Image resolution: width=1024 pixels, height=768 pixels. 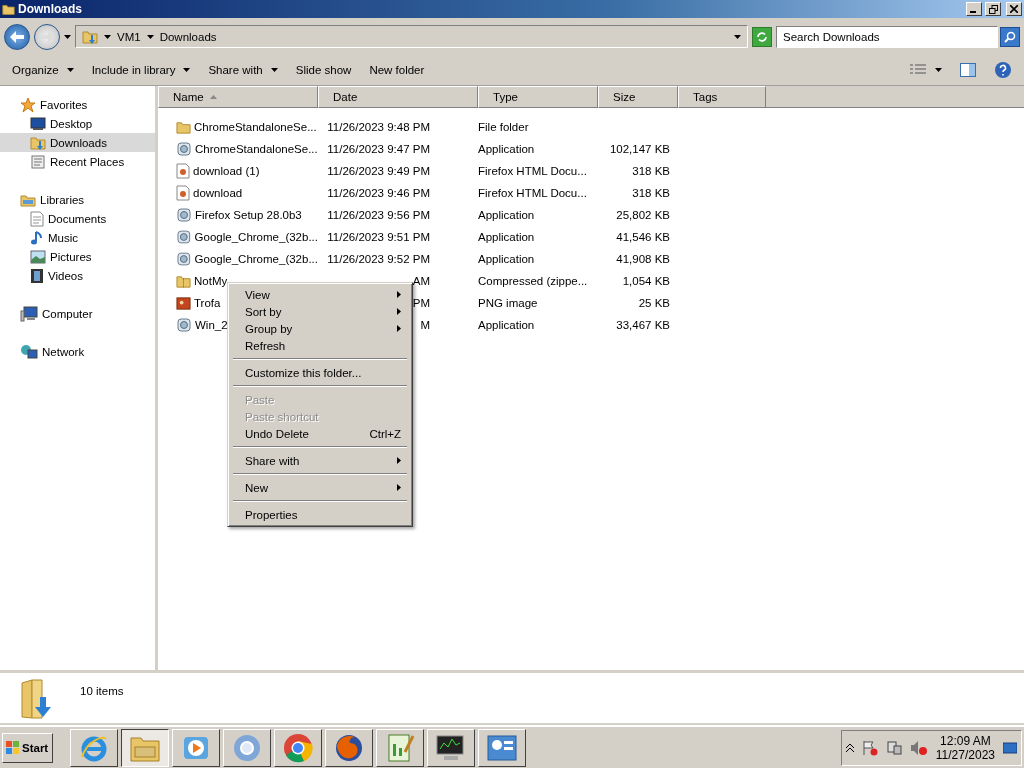 I want to click on item-count: 10 items, so click(x=102, y=691).